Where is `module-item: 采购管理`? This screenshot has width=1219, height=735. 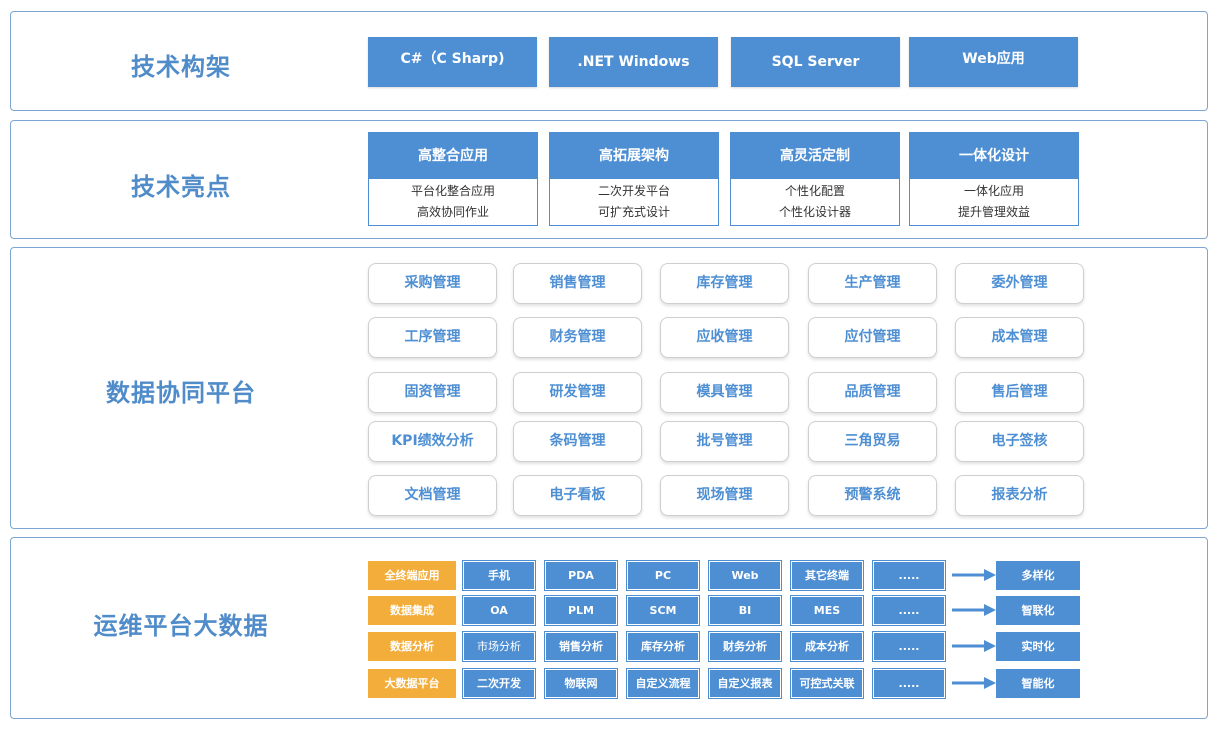 module-item: 采购管理 is located at coordinates (432, 283).